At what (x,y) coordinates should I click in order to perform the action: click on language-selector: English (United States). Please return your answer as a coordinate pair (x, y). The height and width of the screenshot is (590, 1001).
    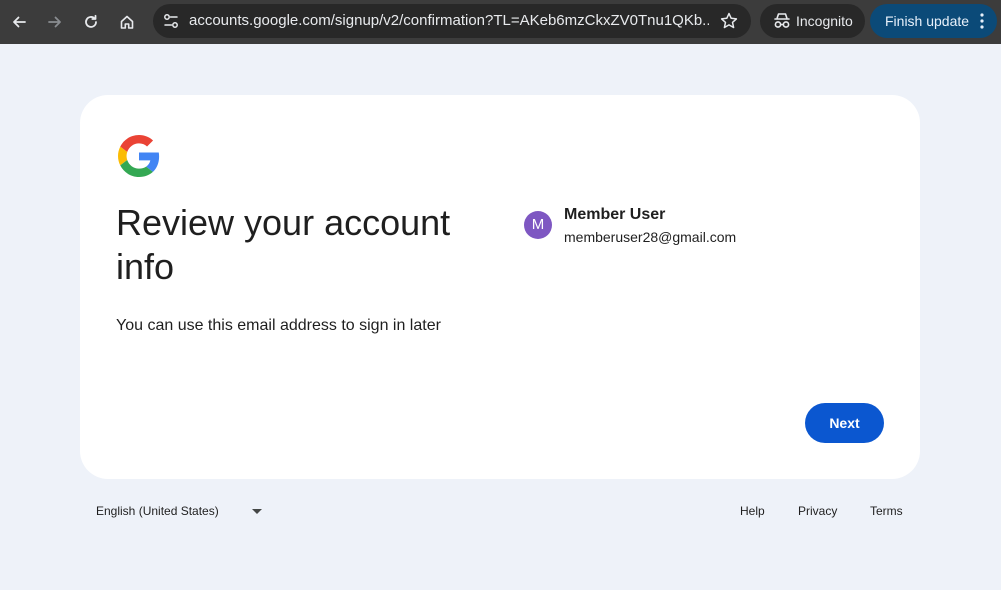
    Looking at the image, I should click on (184, 511).